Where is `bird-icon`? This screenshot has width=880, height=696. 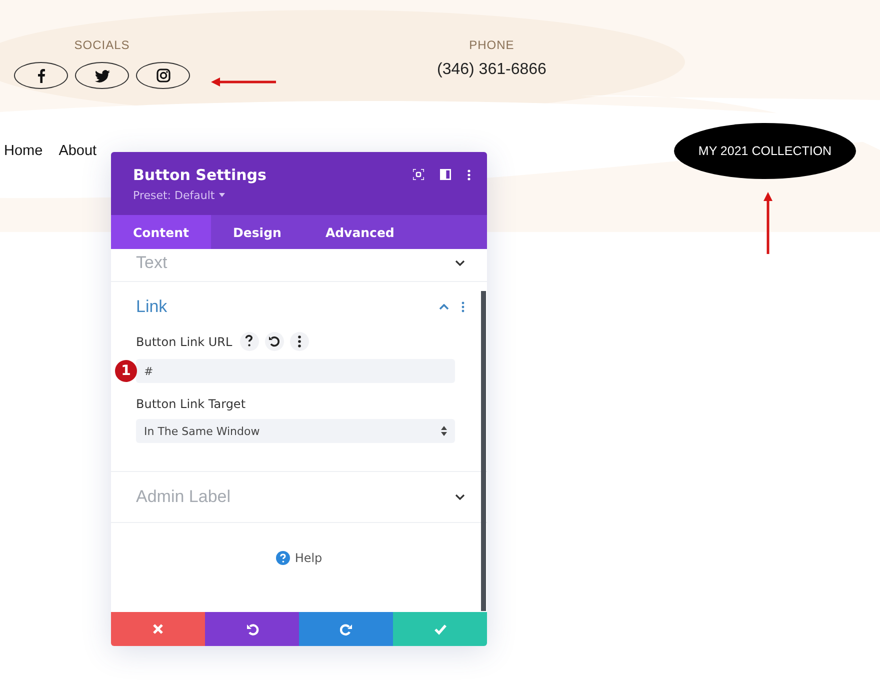 bird-icon is located at coordinates (102, 75).